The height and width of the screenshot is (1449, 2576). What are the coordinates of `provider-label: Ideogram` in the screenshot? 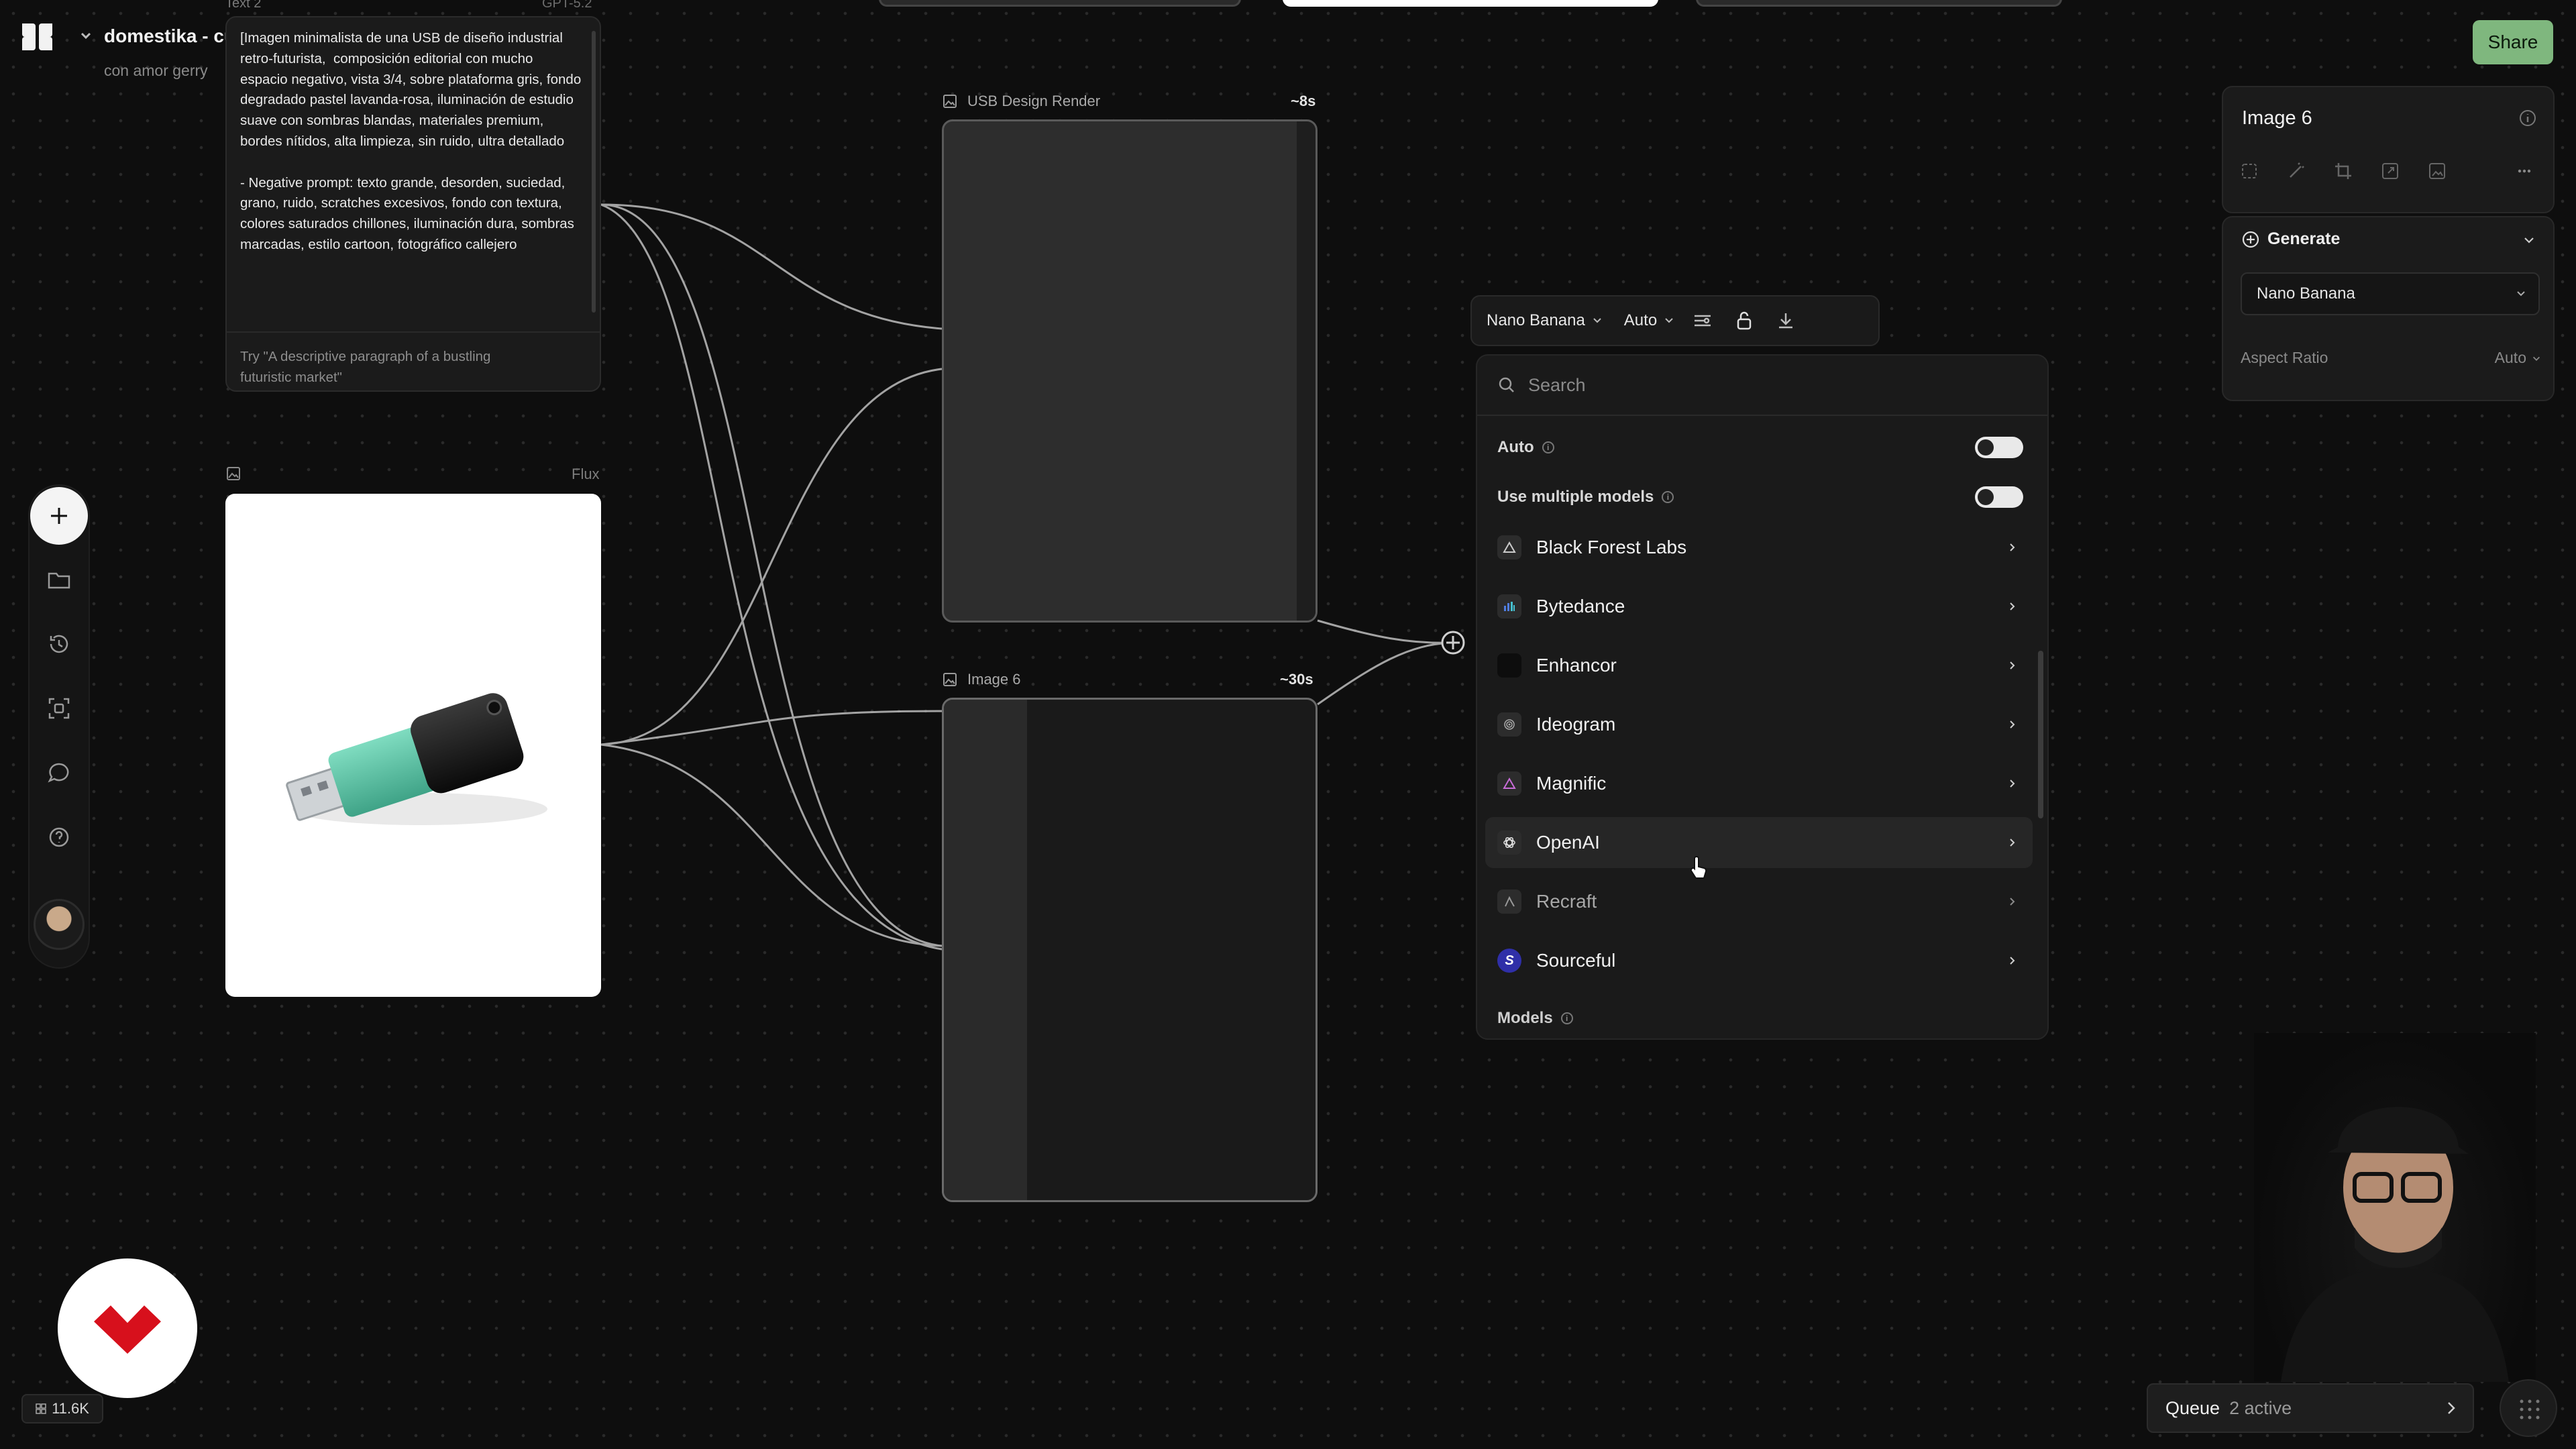 It's located at (1576, 724).